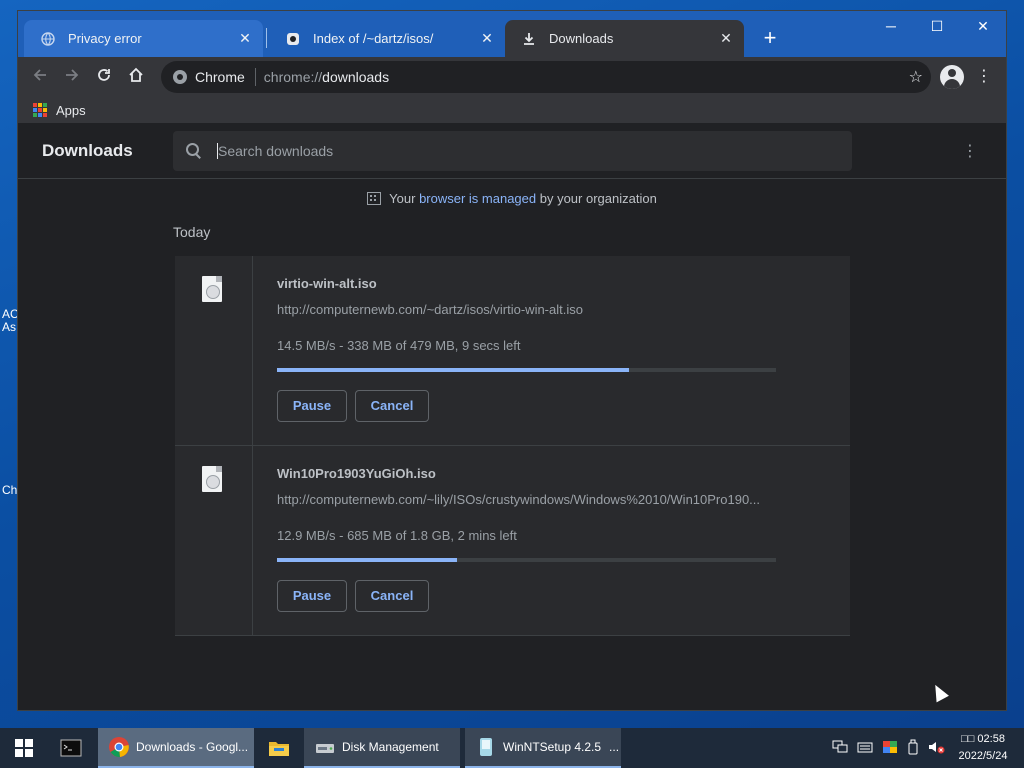 This screenshot has height=768, width=1024. Describe the element at coordinates (194, 151) in the screenshot. I see `search-icon` at that location.